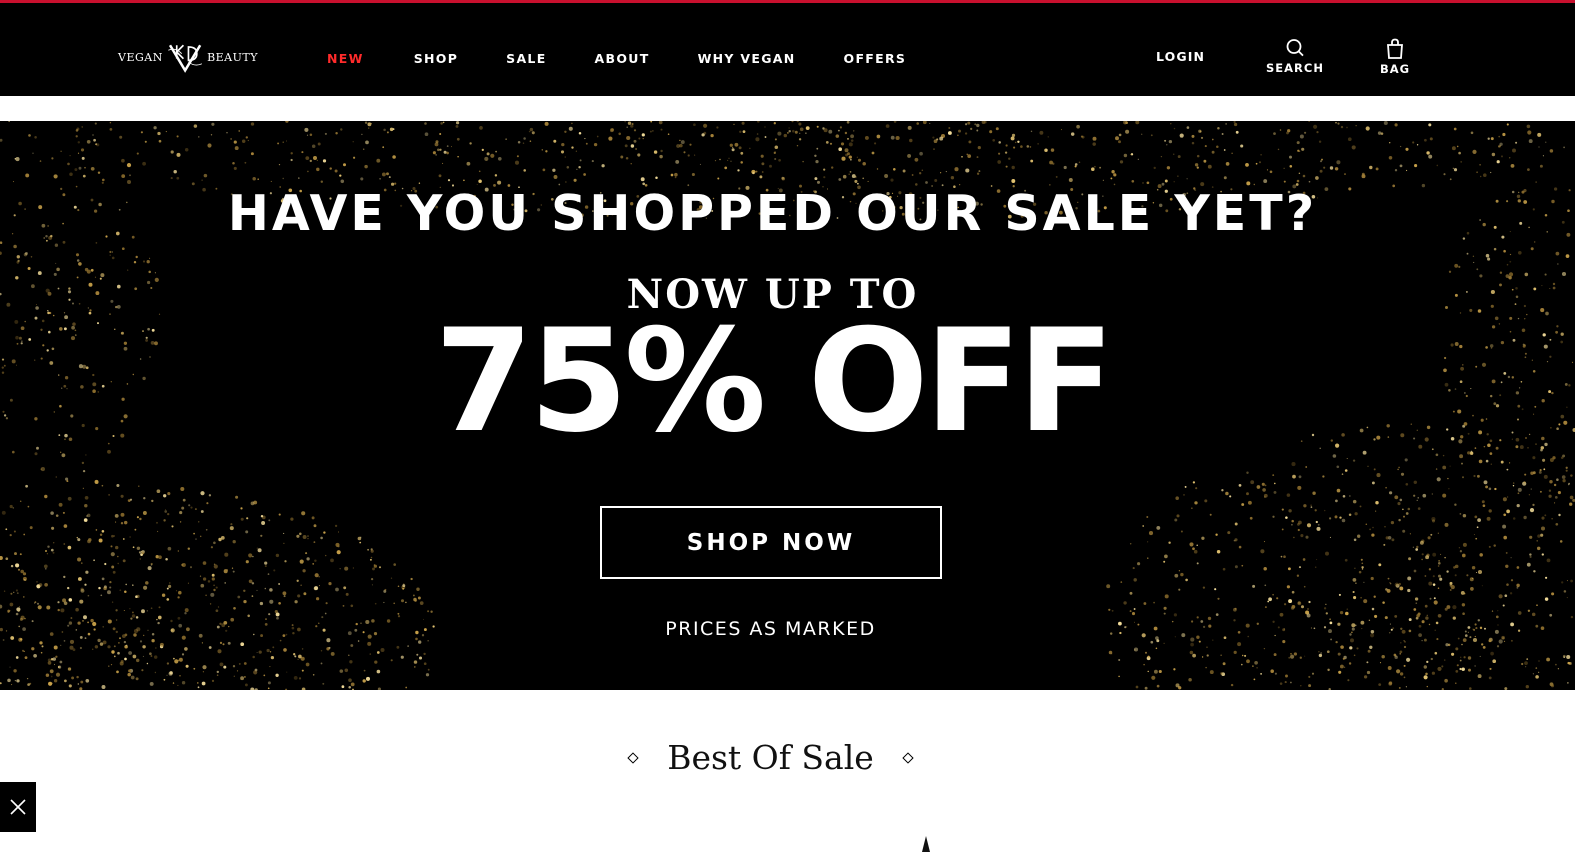 Image resolution: width=1575 pixels, height=852 pixels. I want to click on hero-discount: 75% OFF, so click(774, 381).